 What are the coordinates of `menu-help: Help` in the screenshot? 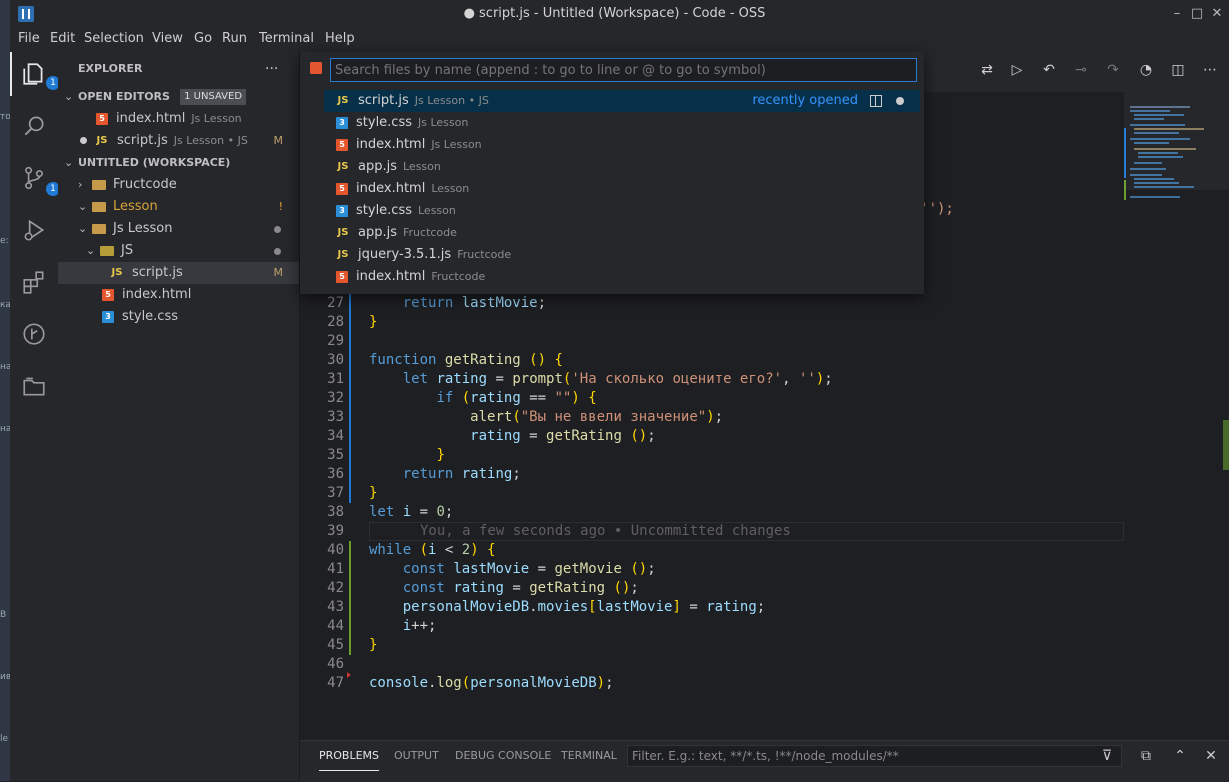 It's located at (340, 39).